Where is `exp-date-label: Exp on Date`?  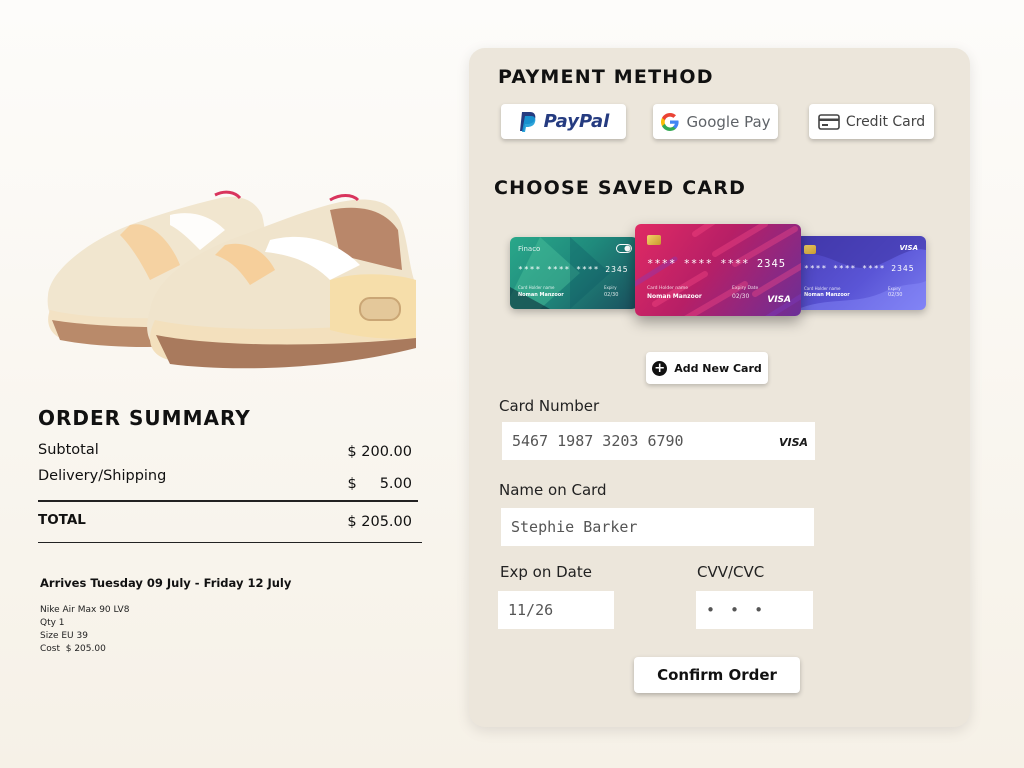
exp-date-label: Exp on Date is located at coordinates (546, 572).